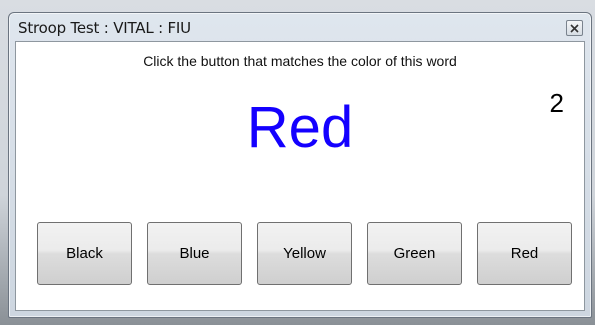 This screenshot has width=595, height=325. Describe the element at coordinates (524, 253) in the screenshot. I see `red-button: Red` at that location.